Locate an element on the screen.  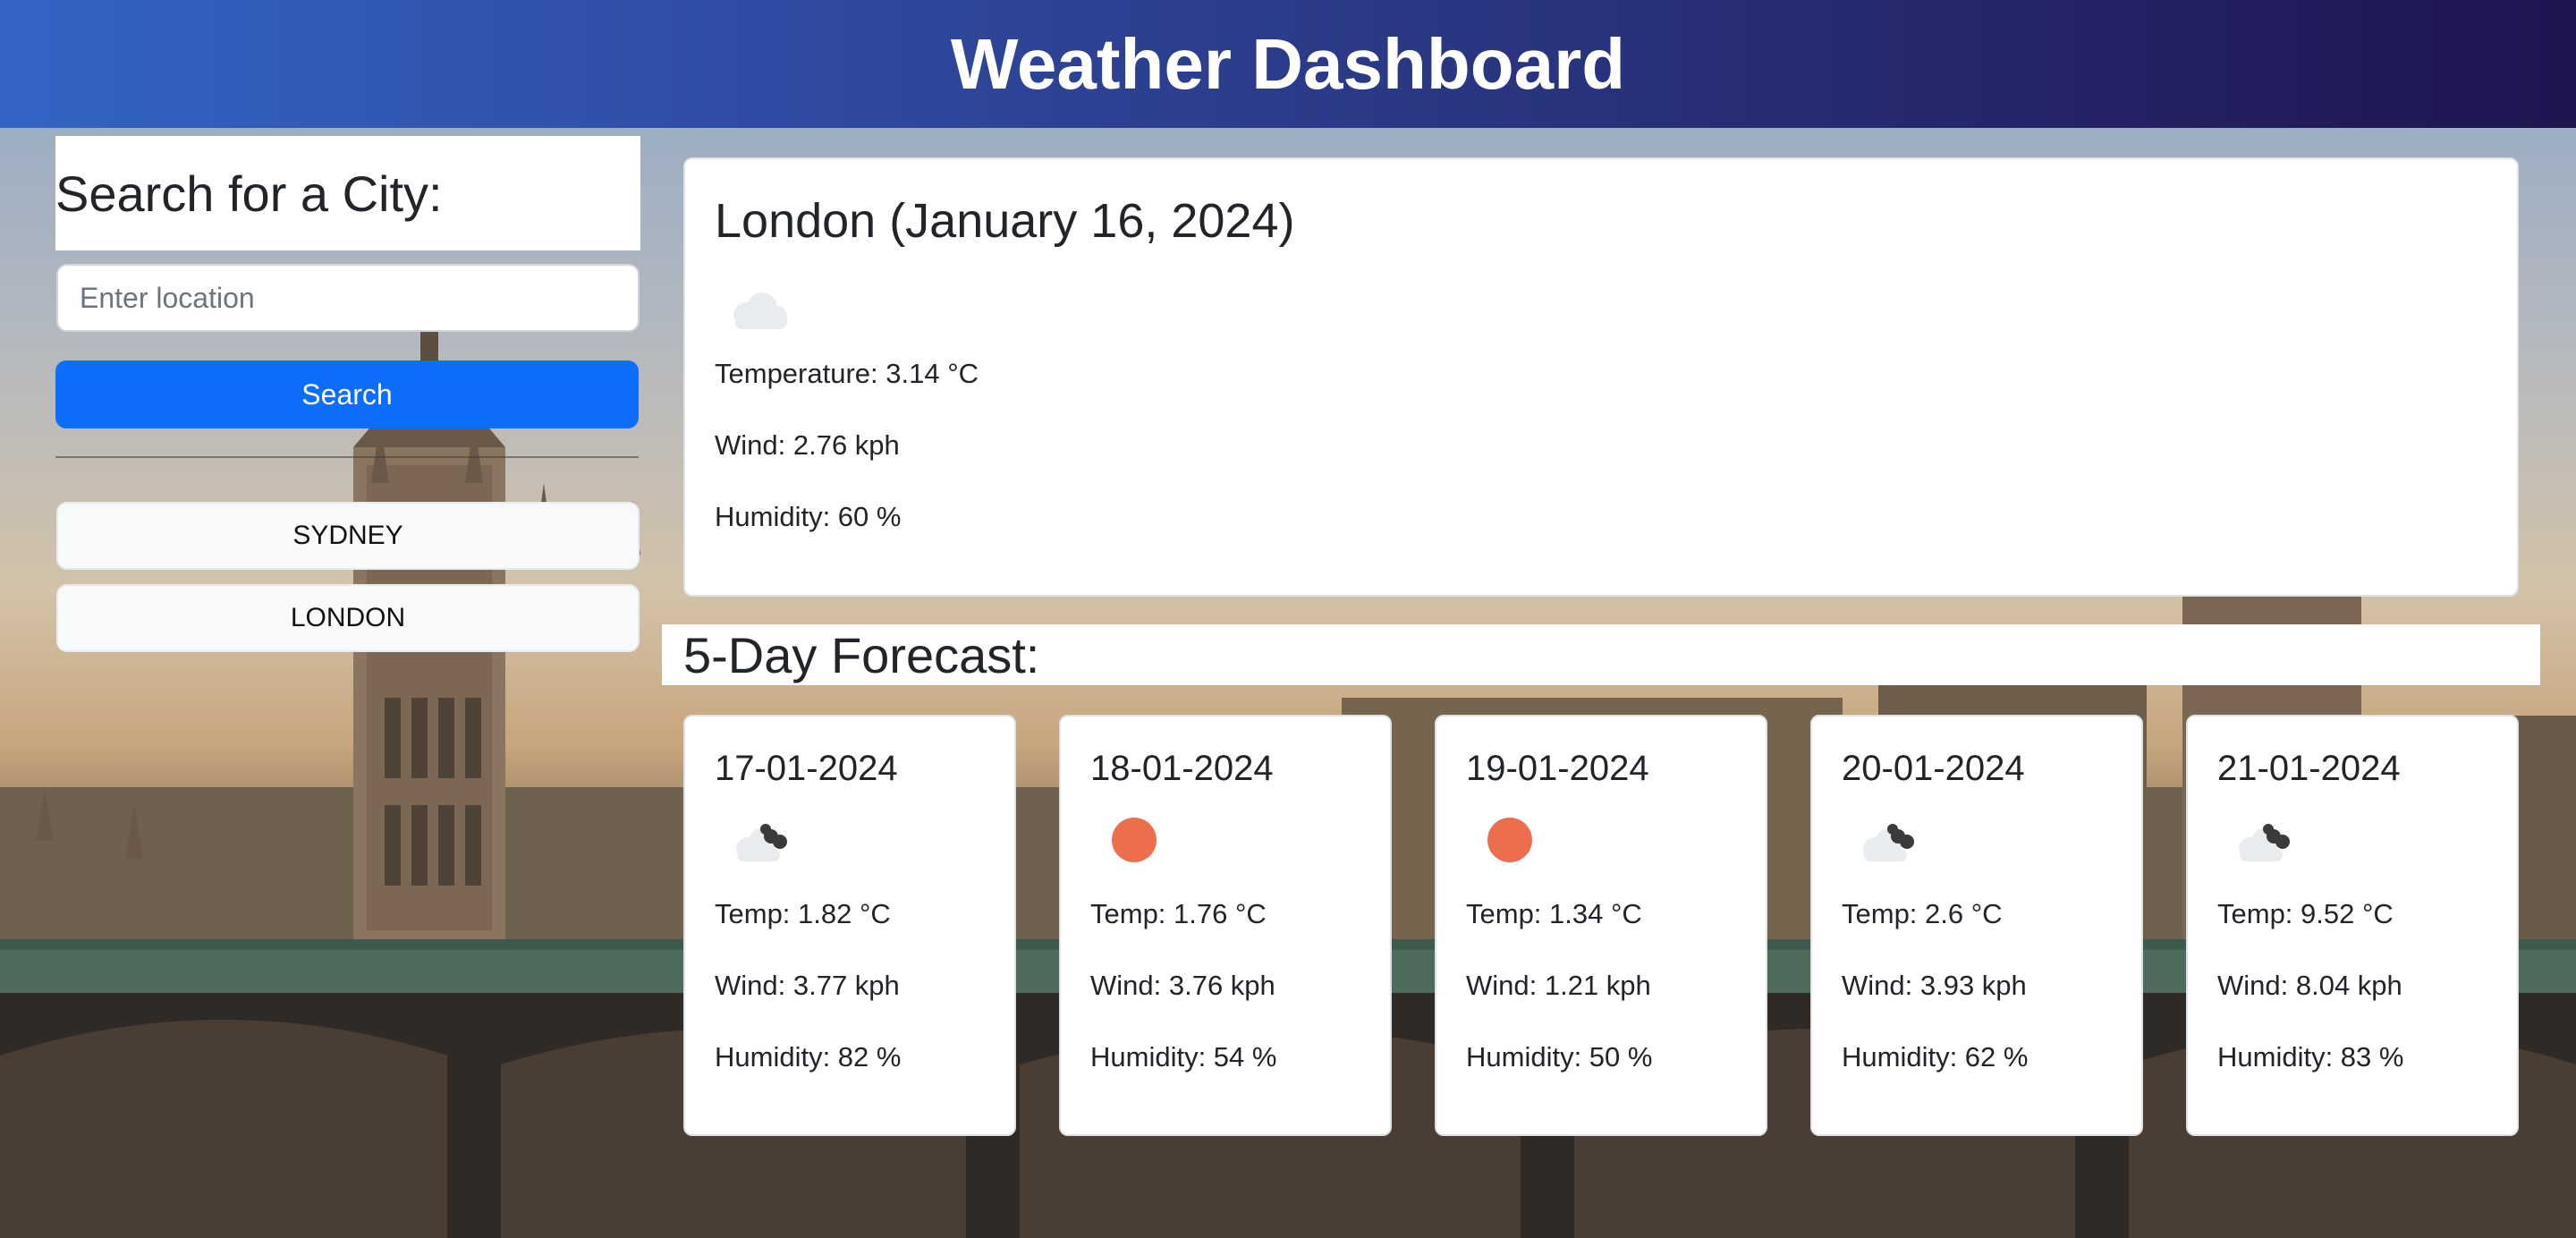
forecast-humidity: Humidity: 50 % is located at coordinates (1559, 1057).